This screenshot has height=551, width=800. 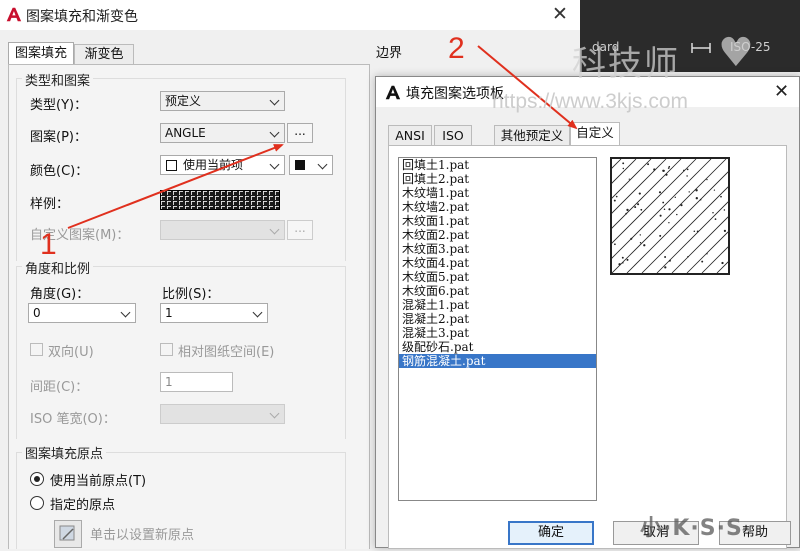 What do you see at coordinates (196, 382) in the screenshot?
I see `spacing-input: 1` at bounding box center [196, 382].